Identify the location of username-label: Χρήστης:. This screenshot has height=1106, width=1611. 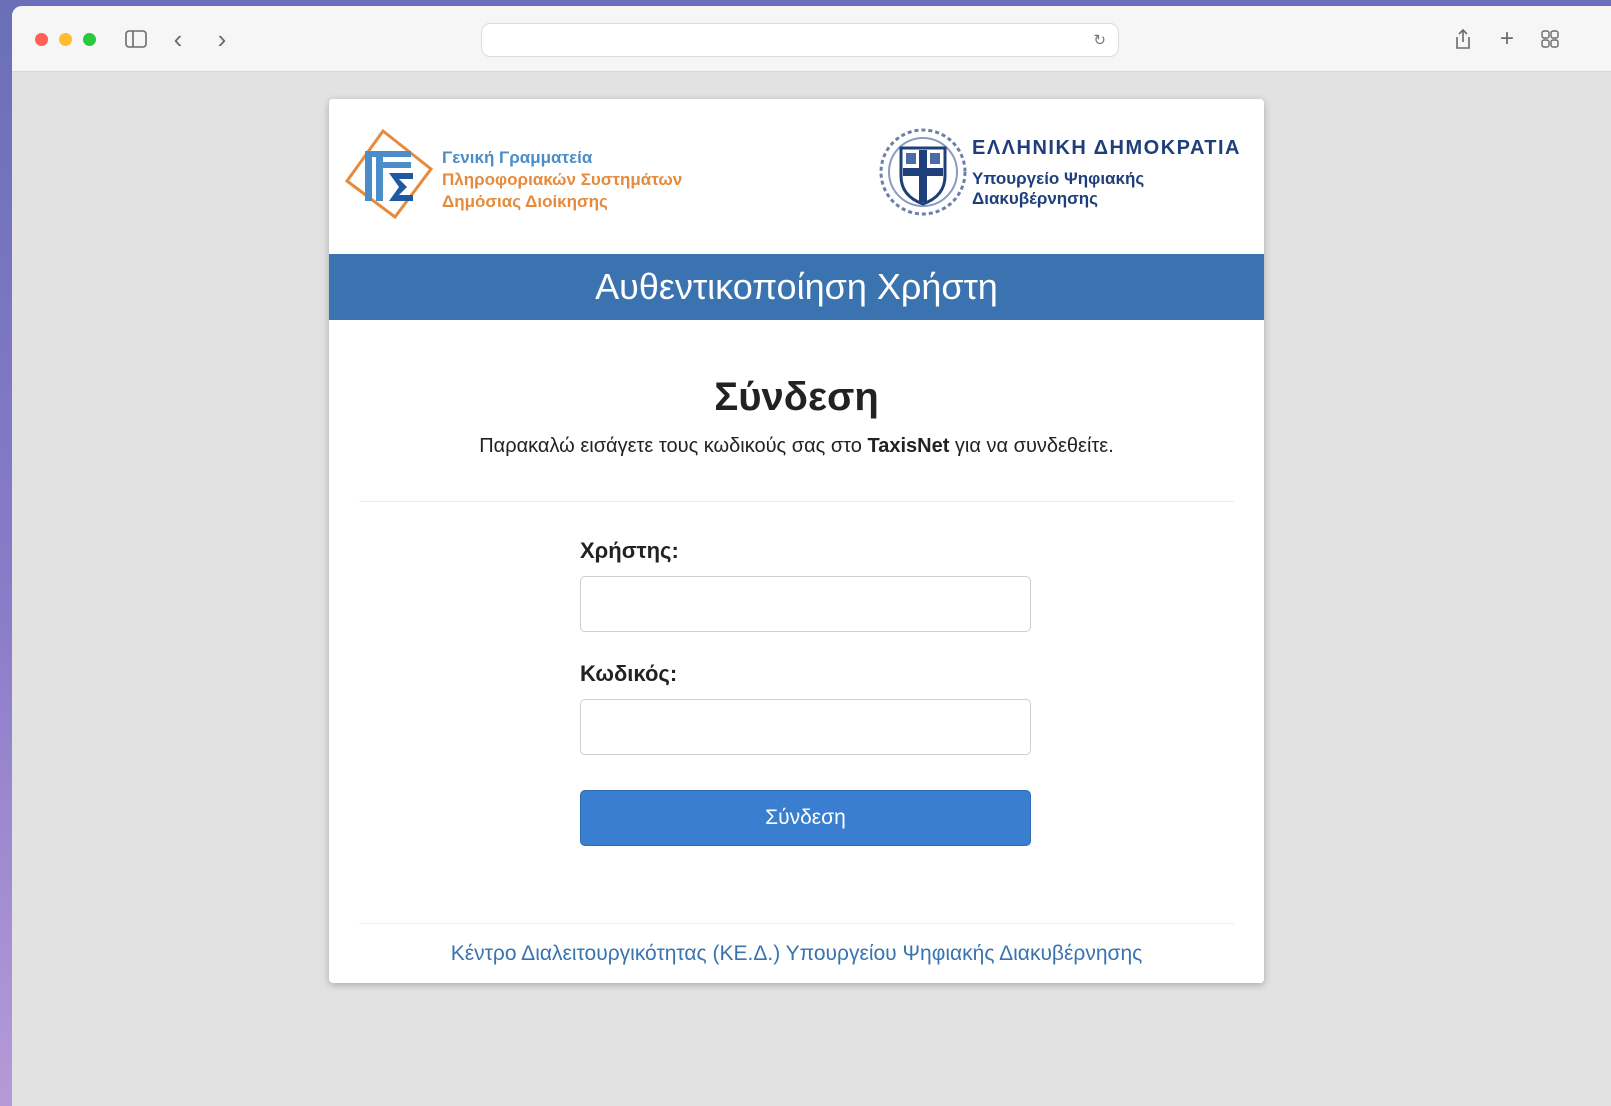
(629, 550).